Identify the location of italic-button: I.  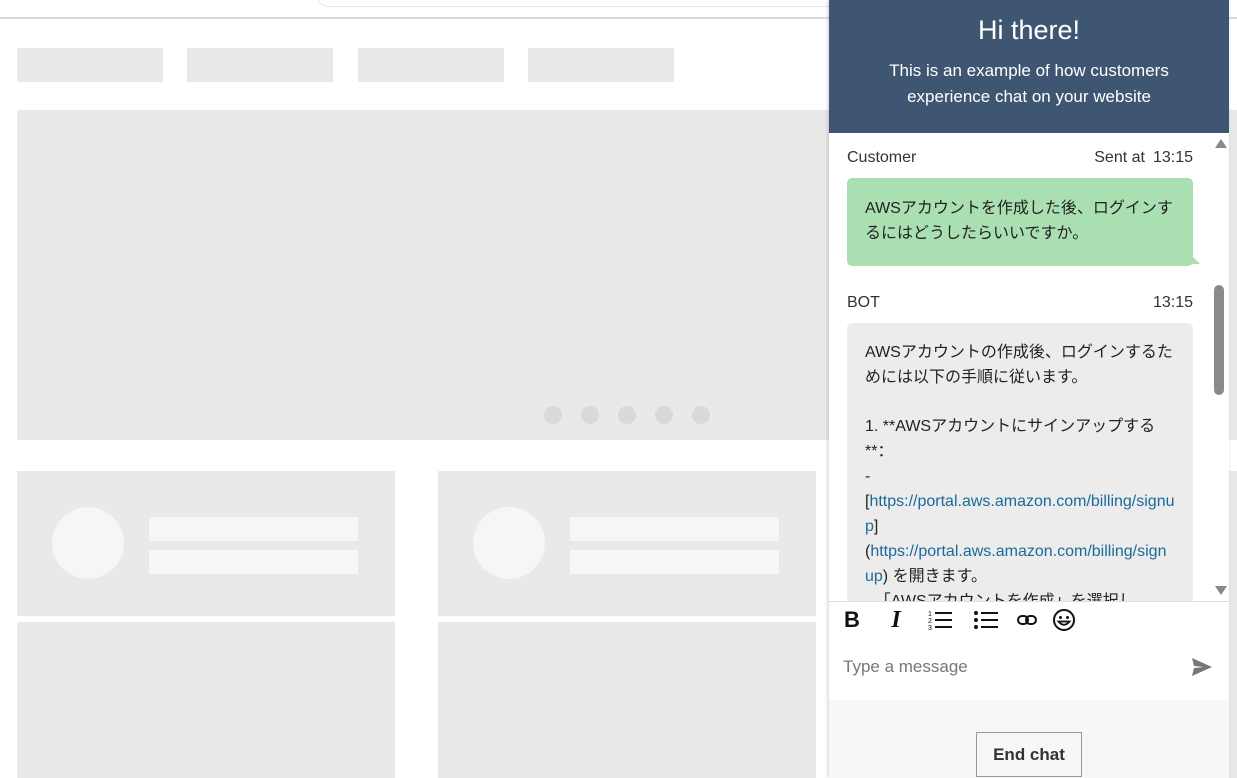
(896, 620).